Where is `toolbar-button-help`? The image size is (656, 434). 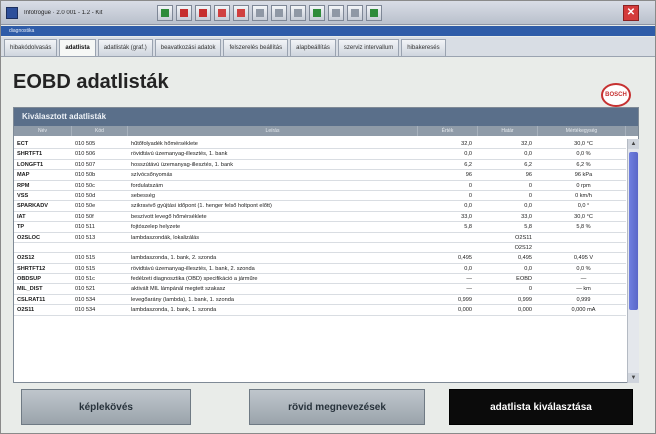 toolbar-button-help is located at coordinates (241, 12).